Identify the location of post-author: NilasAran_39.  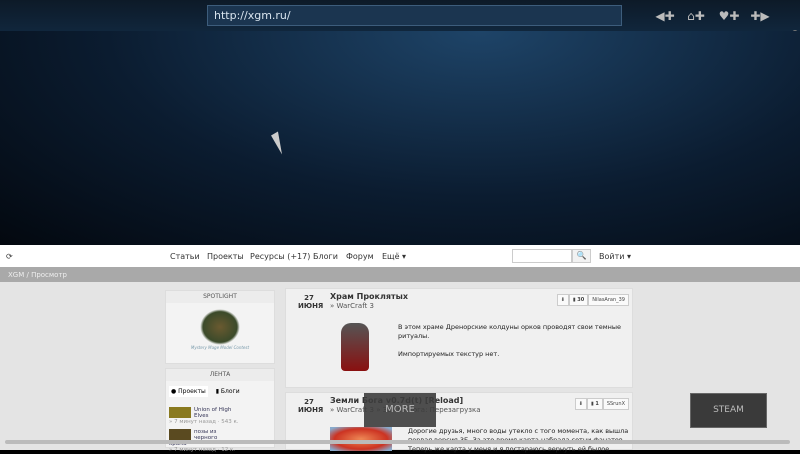
(608, 300).